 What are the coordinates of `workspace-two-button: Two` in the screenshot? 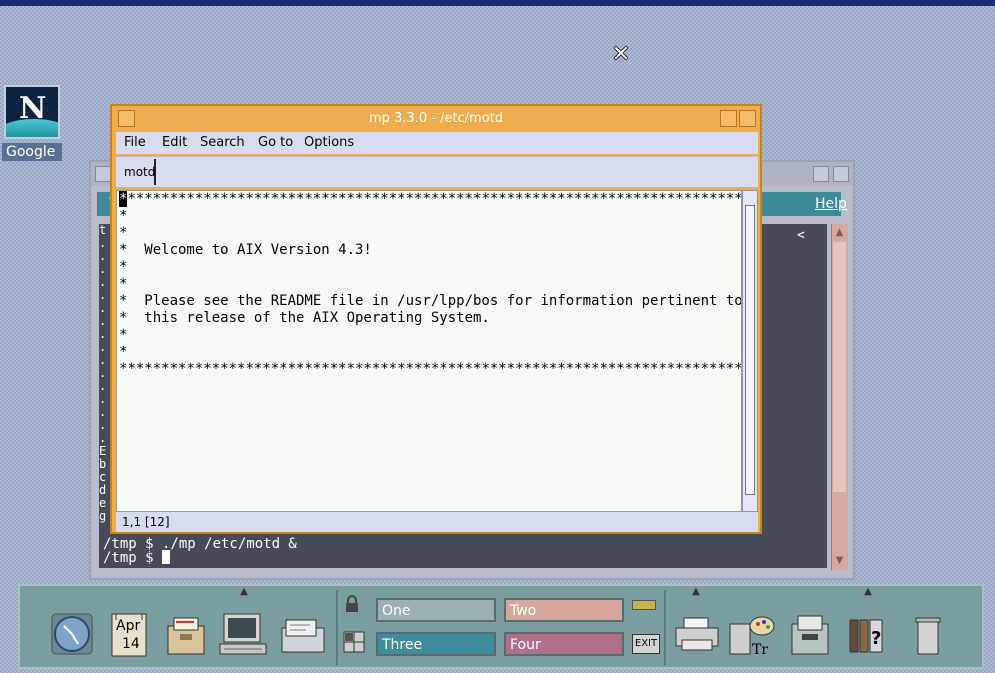 It's located at (564, 610).